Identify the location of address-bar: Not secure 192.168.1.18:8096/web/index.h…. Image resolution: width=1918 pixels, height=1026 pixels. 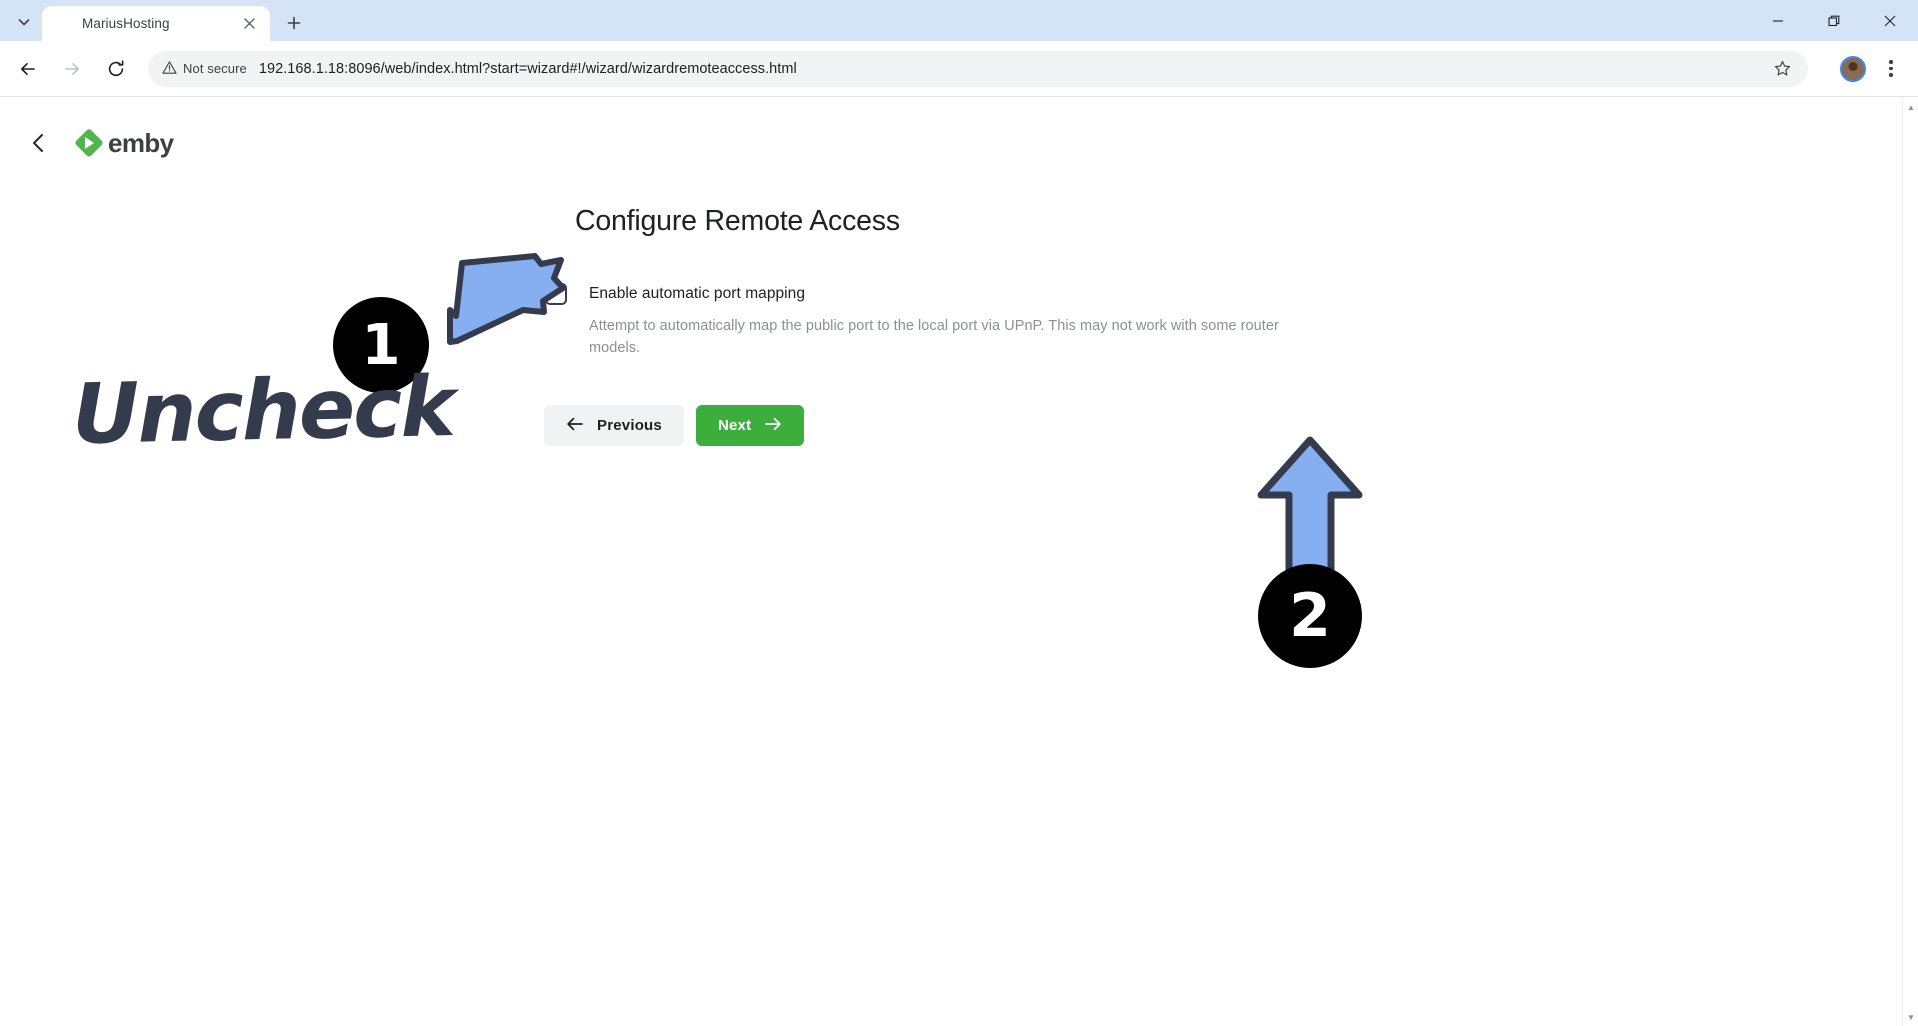
(978, 68).